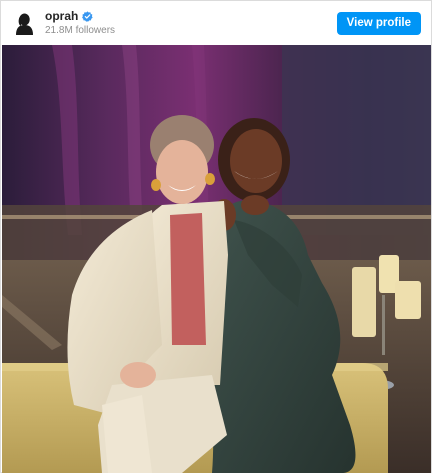  What do you see at coordinates (80, 16) in the screenshot?
I see `username-row: oprah` at bounding box center [80, 16].